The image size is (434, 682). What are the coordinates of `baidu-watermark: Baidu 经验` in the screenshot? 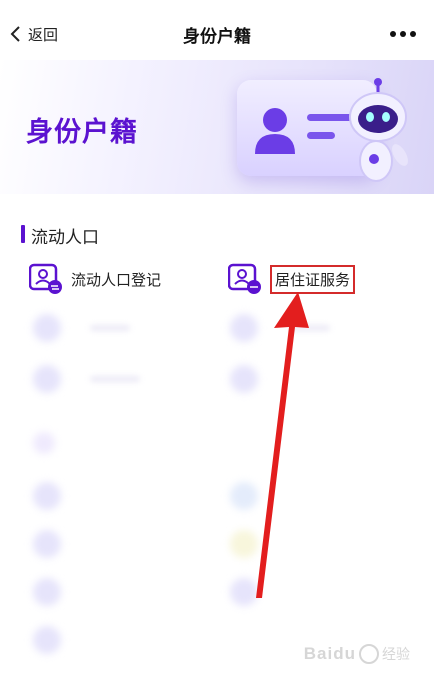 It's located at (357, 654).